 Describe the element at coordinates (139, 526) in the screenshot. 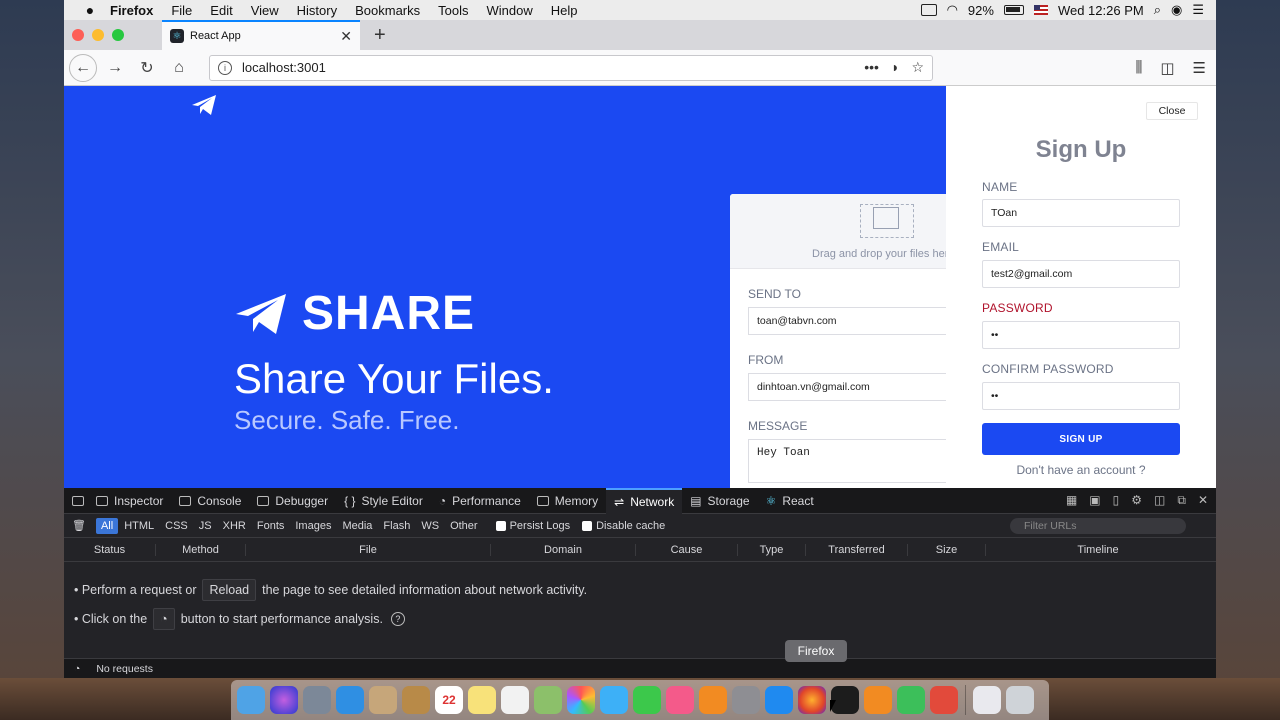

I see `filter-html: HTML` at that location.